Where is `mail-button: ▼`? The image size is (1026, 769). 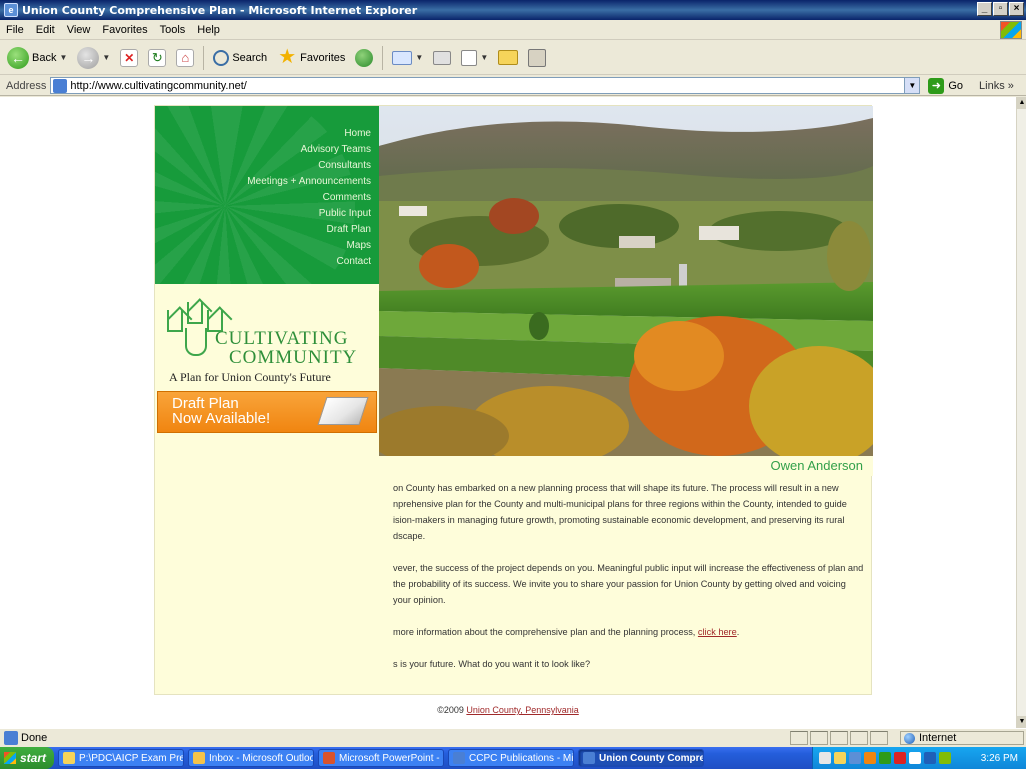 mail-button: ▼ is located at coordinates (407, 58).